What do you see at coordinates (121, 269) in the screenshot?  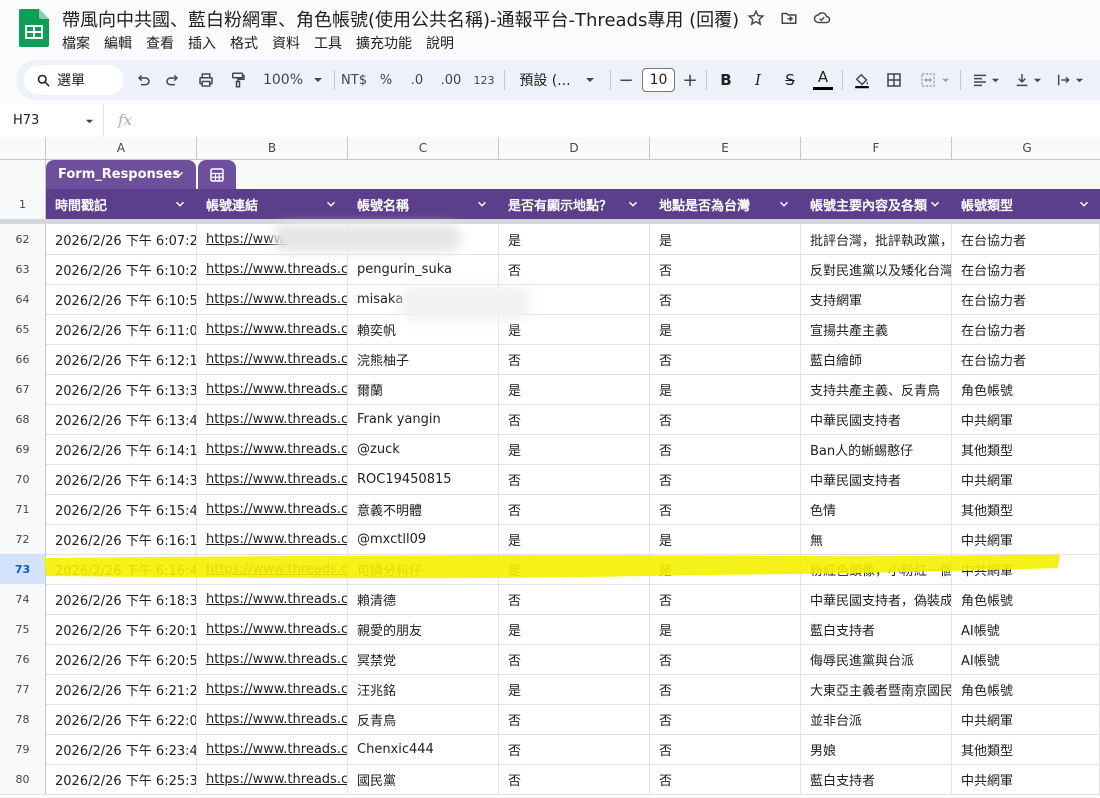 I see `cell-timestamp: 2026/2/26 下午 6:10:24` at bounding box center [121, 269].